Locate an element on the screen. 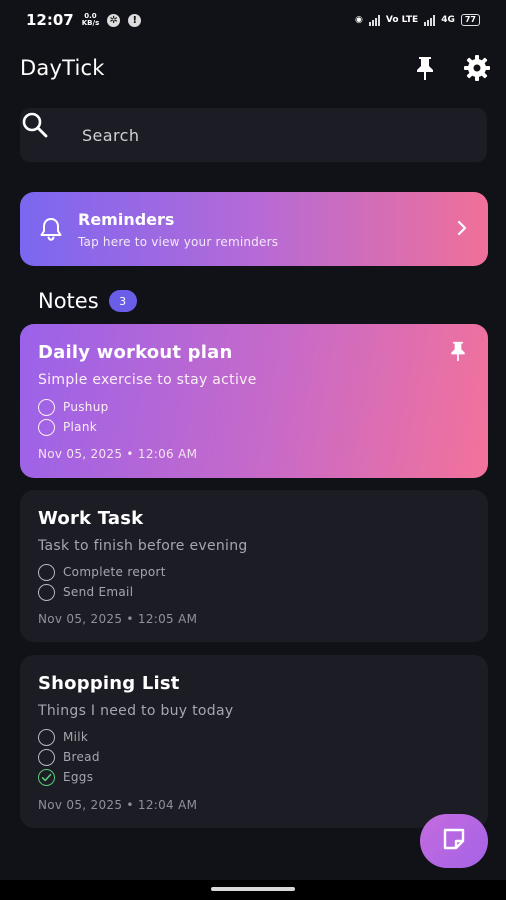 The width and height of the screenshot is (506, 900). alert-icon: ! is located at coordinates (135, 20).